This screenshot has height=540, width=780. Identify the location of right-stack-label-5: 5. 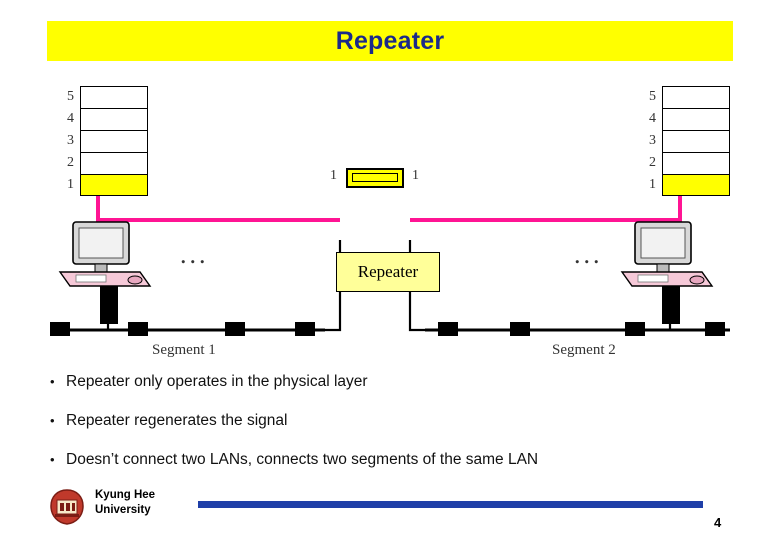
(652, 96).